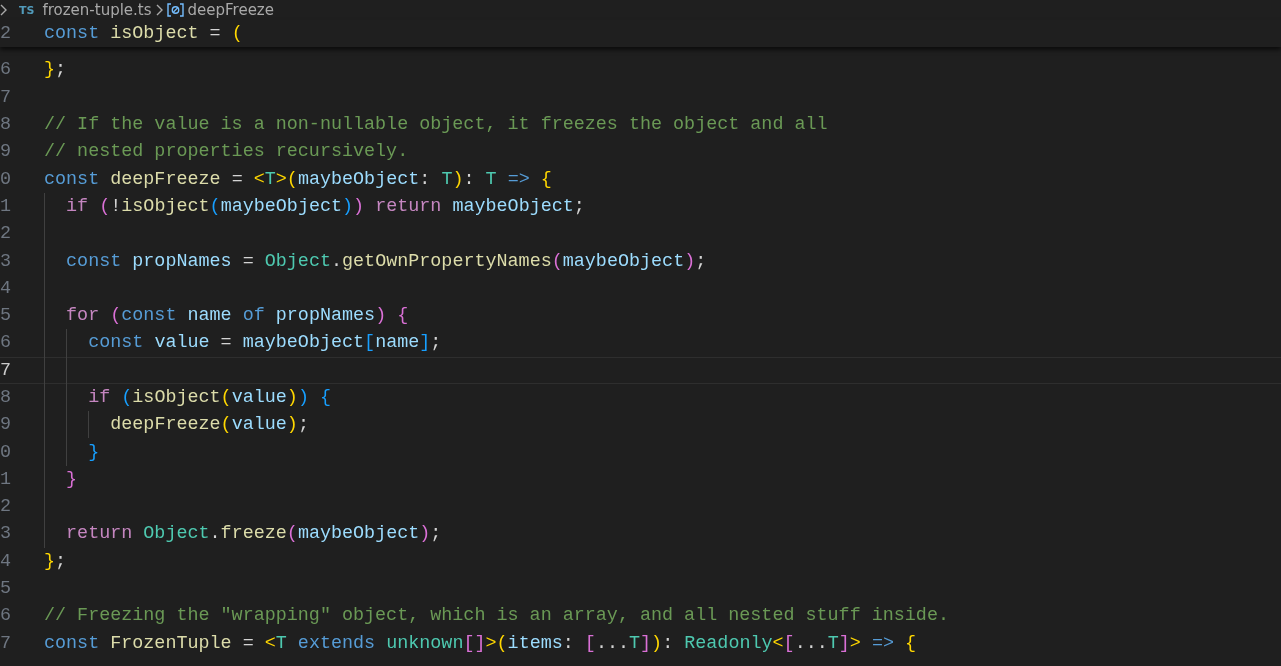 This screenshot has width=1281, height=666. I want to click on code-line: for (const name of propNames) {, so click(237, 316).